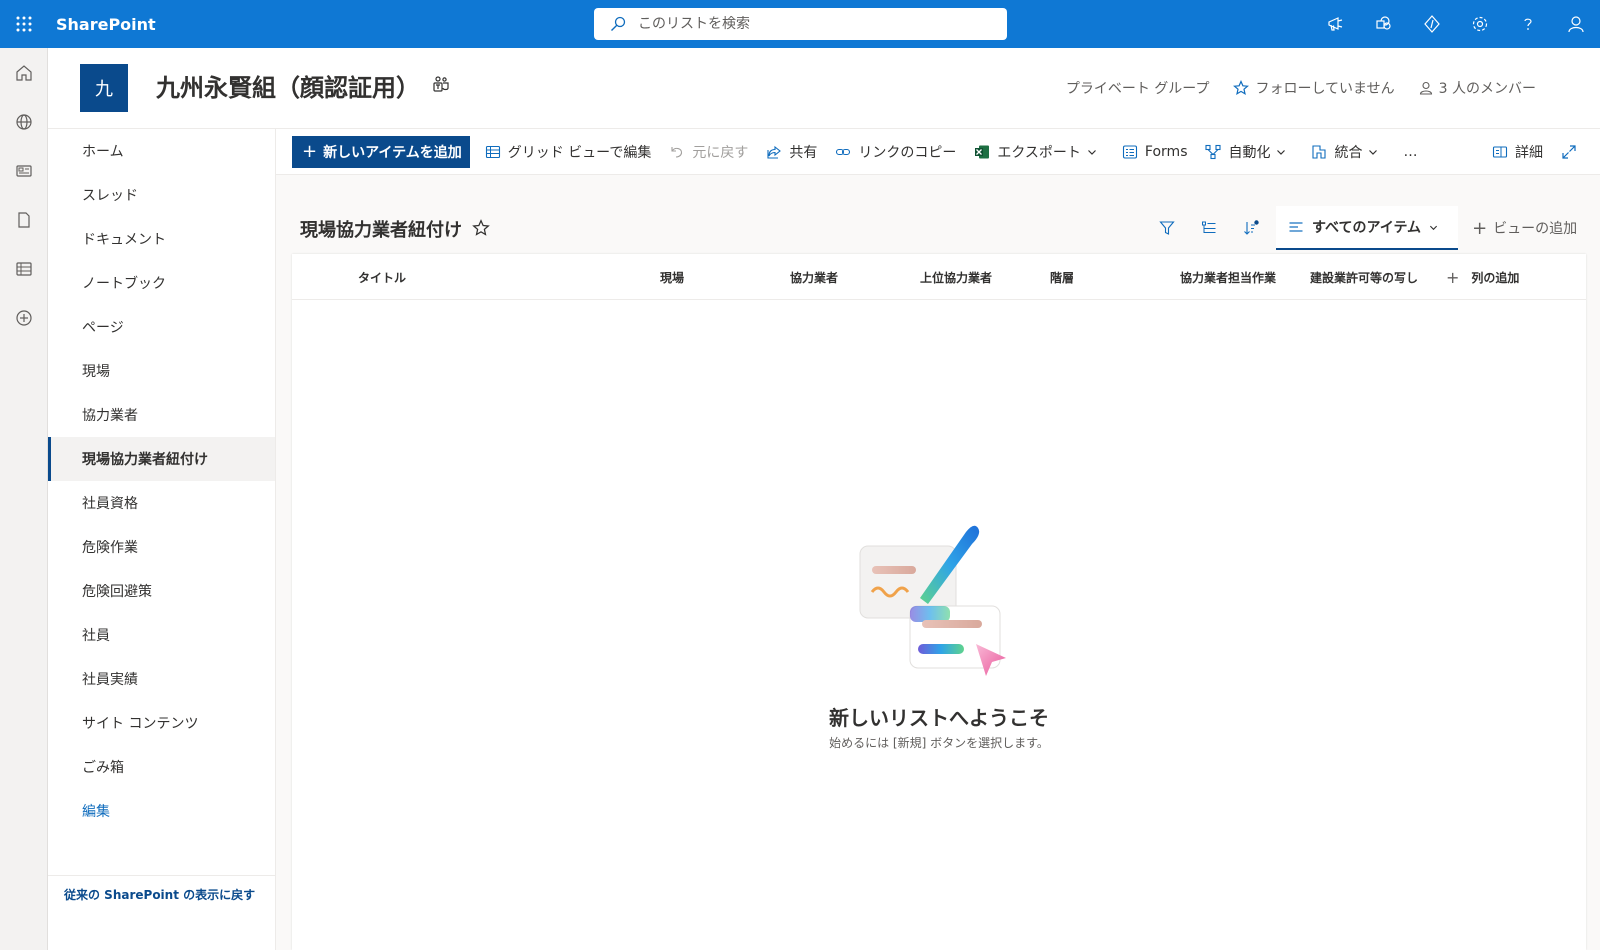  Describe the element at coordinates (381, 230) in the screenshot. I see `list-title: 現場協力業者紐付け` at that location.